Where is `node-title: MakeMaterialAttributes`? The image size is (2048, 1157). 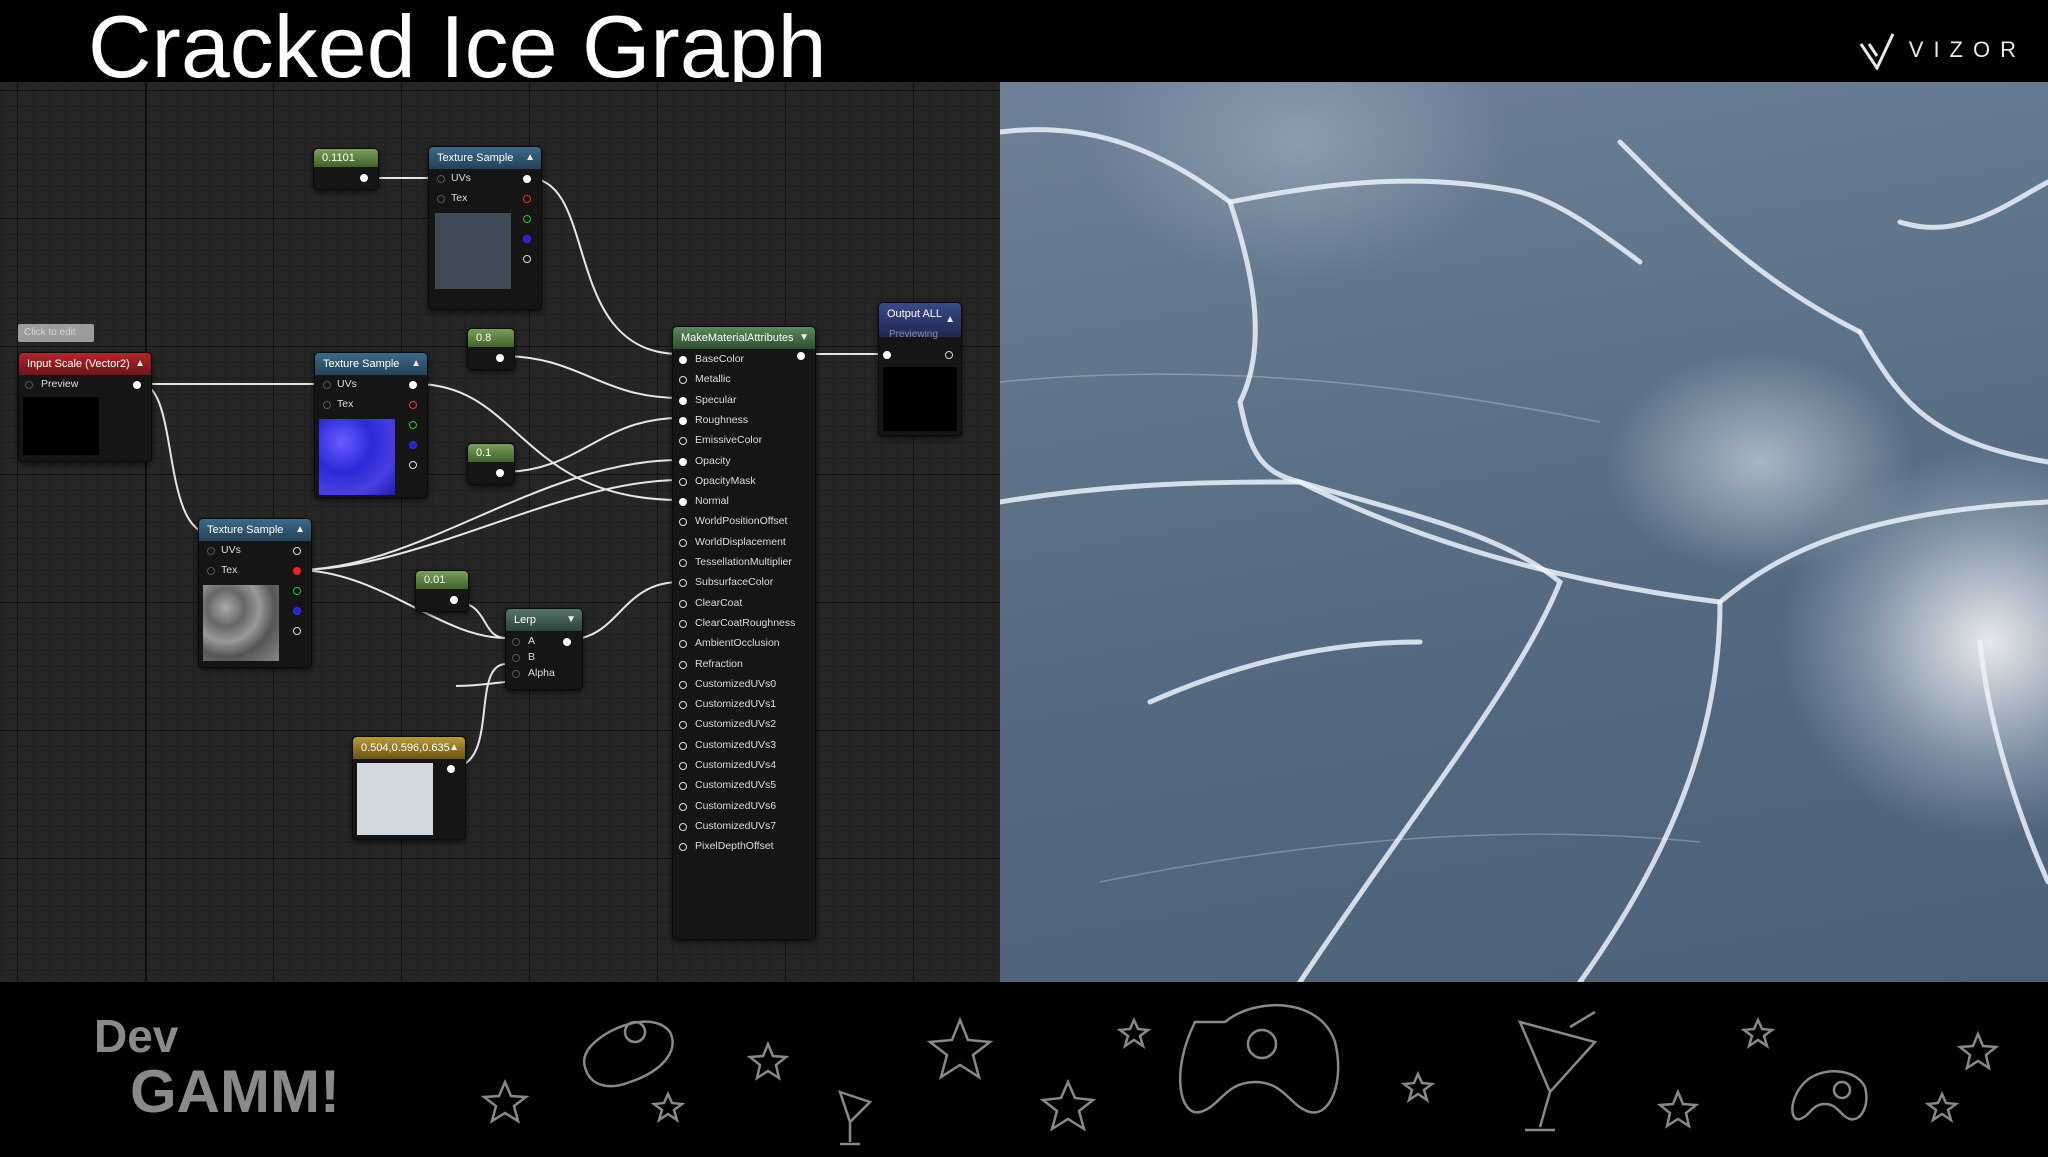 node-title: MakeMaterialAttributes is located at coordinates (737, 338).